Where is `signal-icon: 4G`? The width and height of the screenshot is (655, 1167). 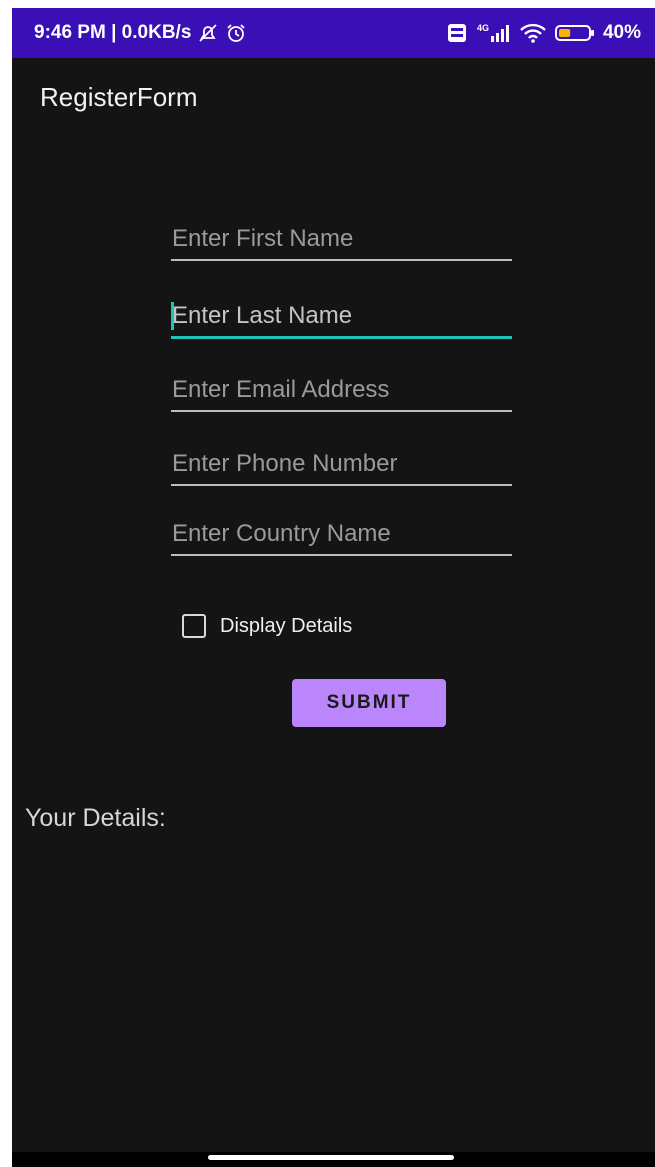 signal-icon: 4G is located at coordinates (493, 33).